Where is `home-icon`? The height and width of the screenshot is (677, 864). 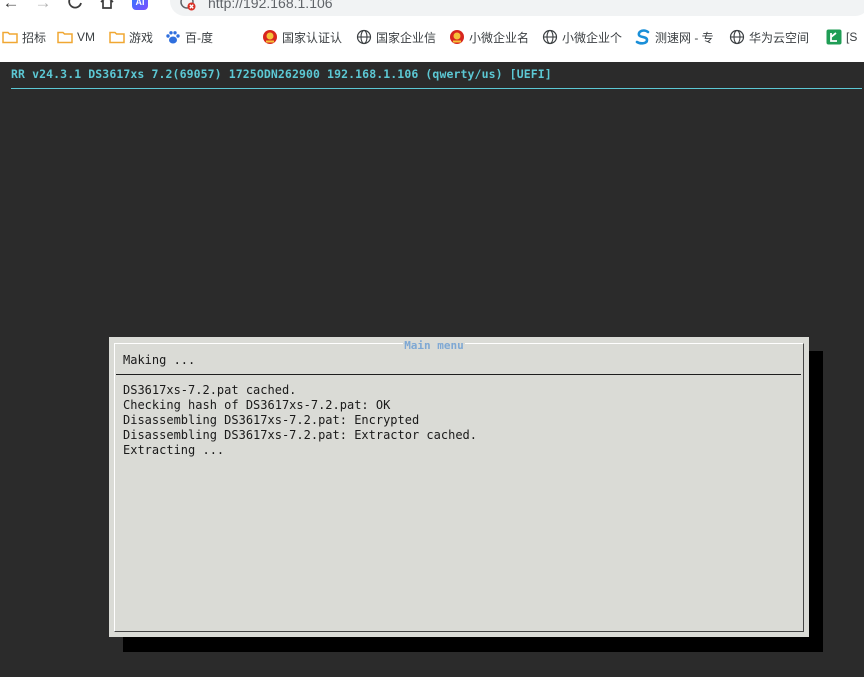 home-icon is located at coordinates (107, 6).